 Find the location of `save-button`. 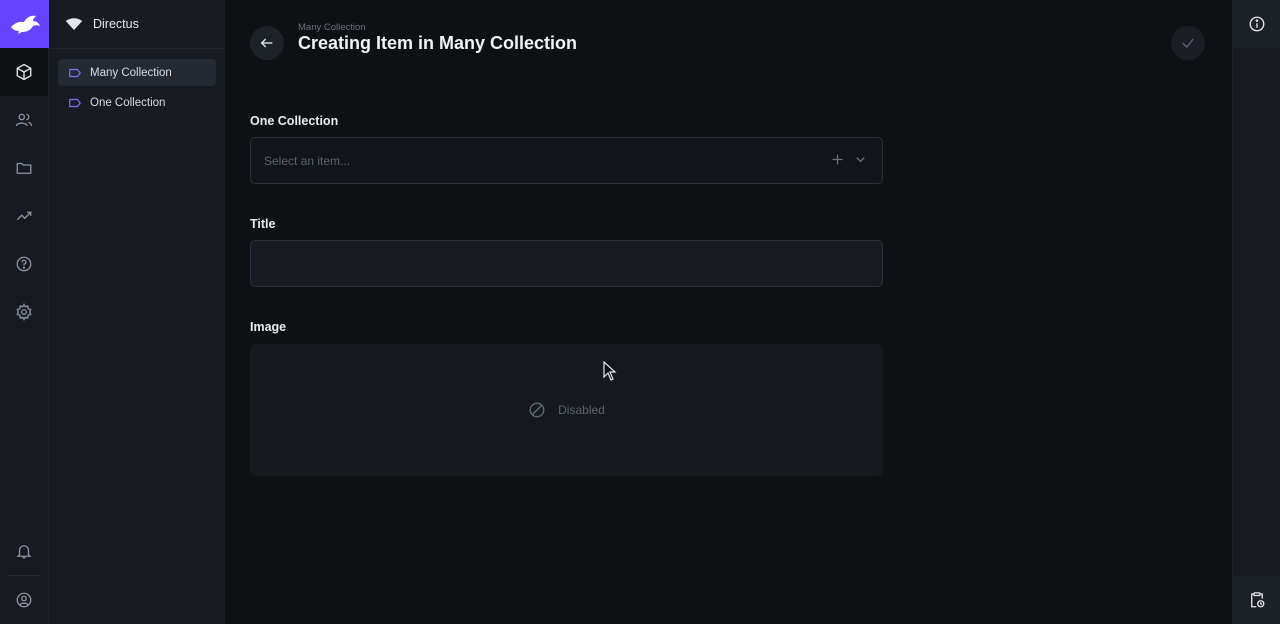

save-button is located at coordinates (1188, 43).